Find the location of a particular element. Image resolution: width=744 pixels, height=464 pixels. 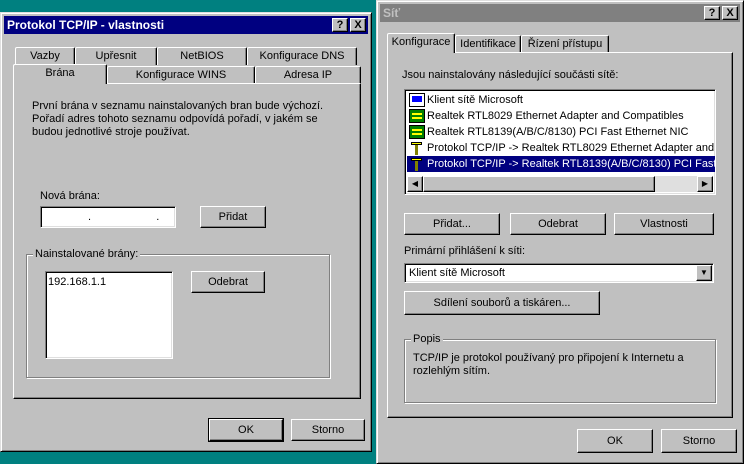

tab-konfigurace-wins: Konfigurace WINS is located at coordinates (181, 75).